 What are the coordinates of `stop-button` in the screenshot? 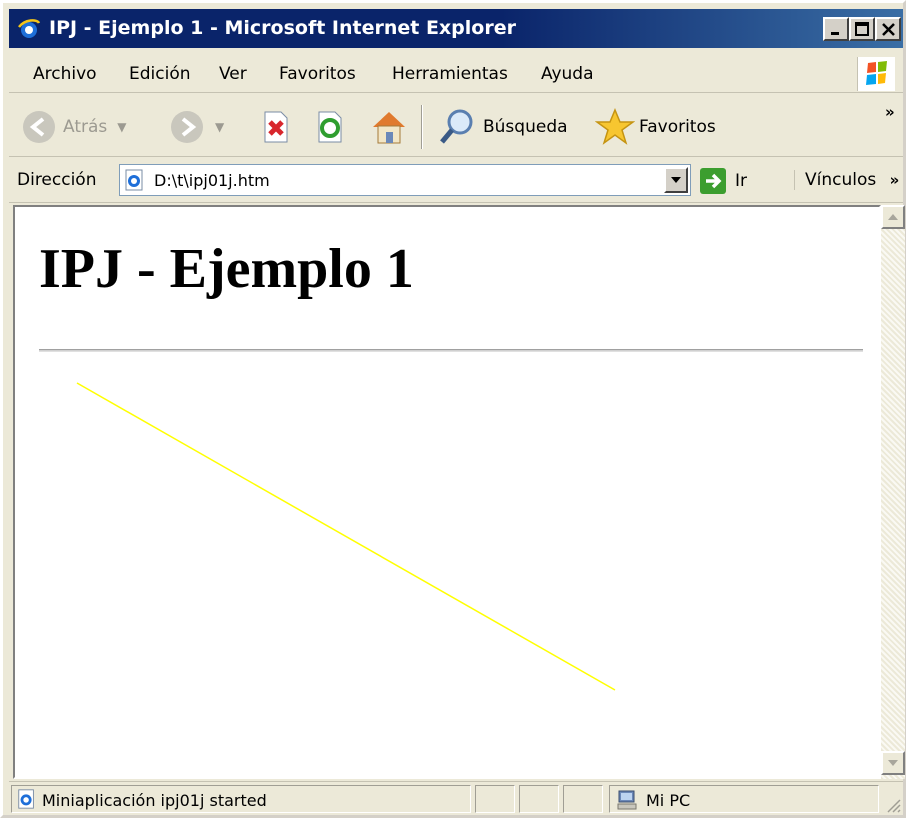 It's located at (276, 127).